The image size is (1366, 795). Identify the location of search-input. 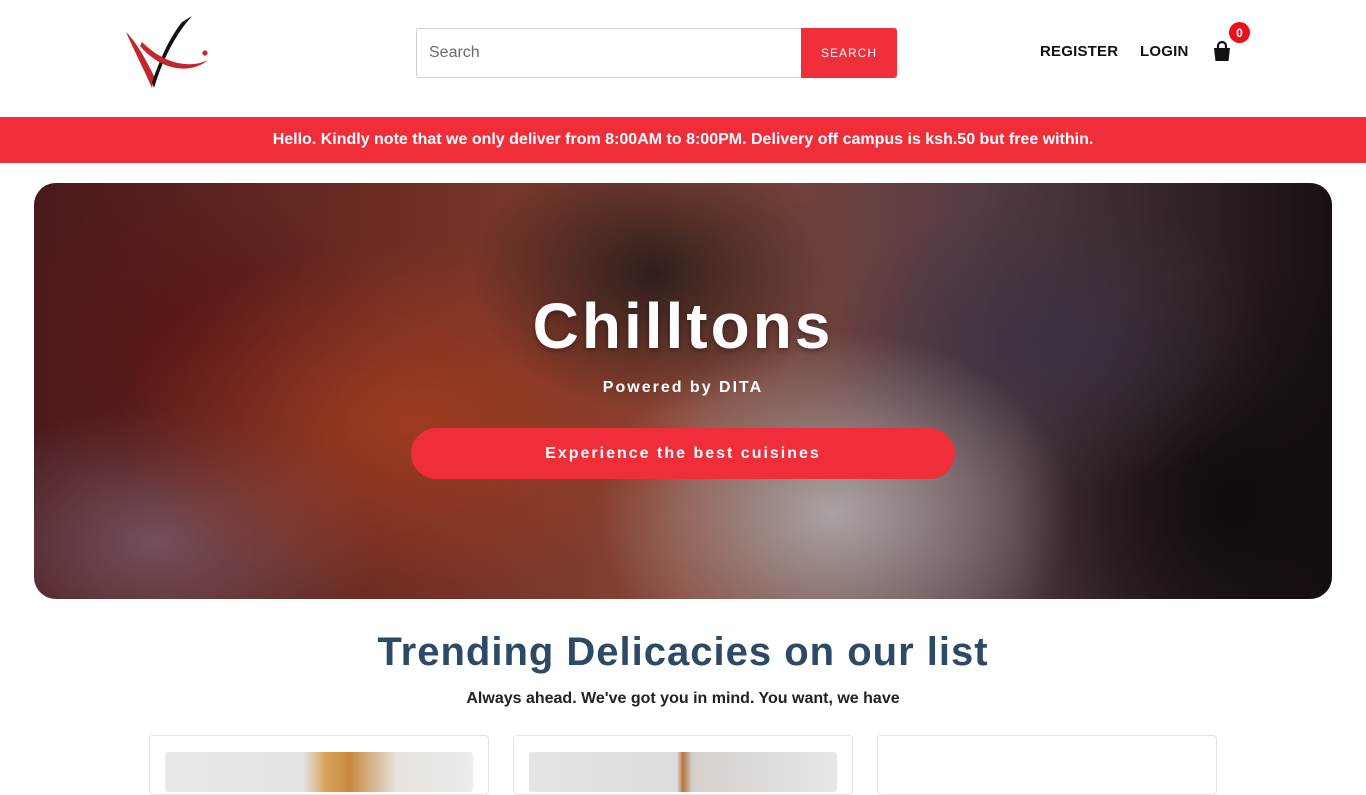
(608, 53).